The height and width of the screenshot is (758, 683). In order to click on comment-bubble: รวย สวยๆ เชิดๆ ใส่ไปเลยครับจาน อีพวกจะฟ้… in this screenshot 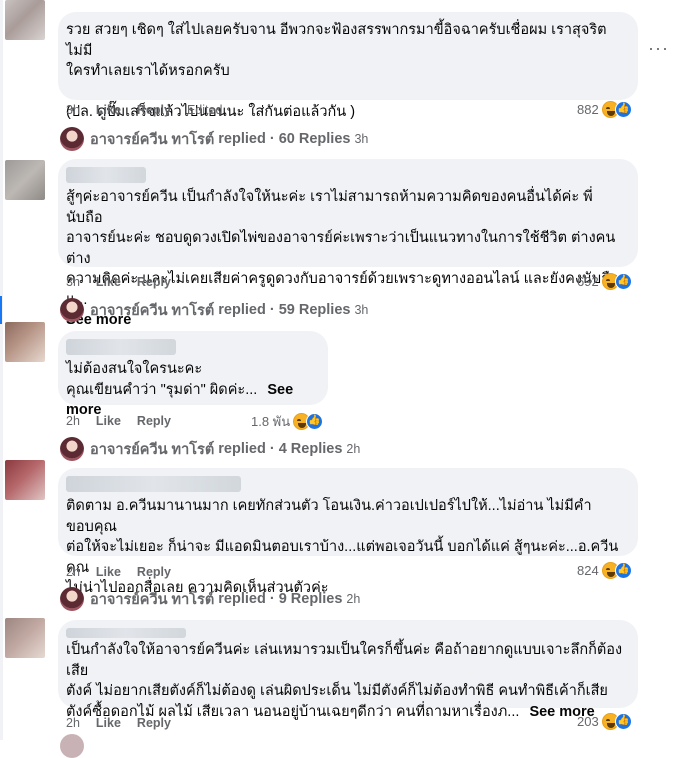, I will do `click(348, 66)`.